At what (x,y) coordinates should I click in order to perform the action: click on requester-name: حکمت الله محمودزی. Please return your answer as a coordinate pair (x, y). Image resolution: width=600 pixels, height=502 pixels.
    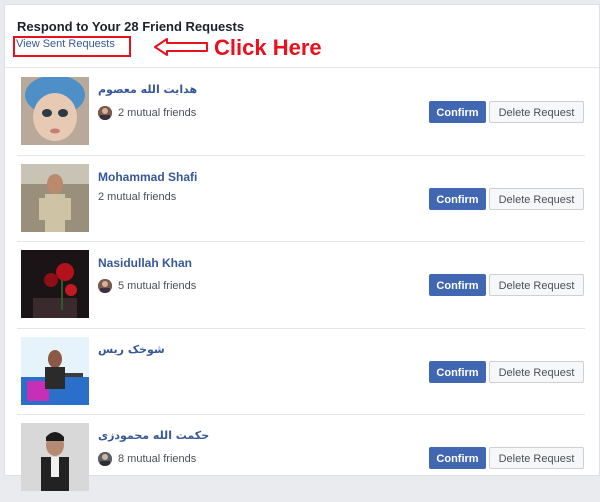
    Looking at the image, I should click on (153, 435).